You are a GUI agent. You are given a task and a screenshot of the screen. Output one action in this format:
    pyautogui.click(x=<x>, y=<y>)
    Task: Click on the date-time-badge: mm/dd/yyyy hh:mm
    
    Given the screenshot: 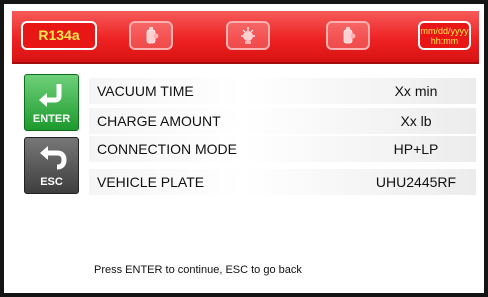 What is the action you would take?
    pyautogui.click(x=444, y=35)
    